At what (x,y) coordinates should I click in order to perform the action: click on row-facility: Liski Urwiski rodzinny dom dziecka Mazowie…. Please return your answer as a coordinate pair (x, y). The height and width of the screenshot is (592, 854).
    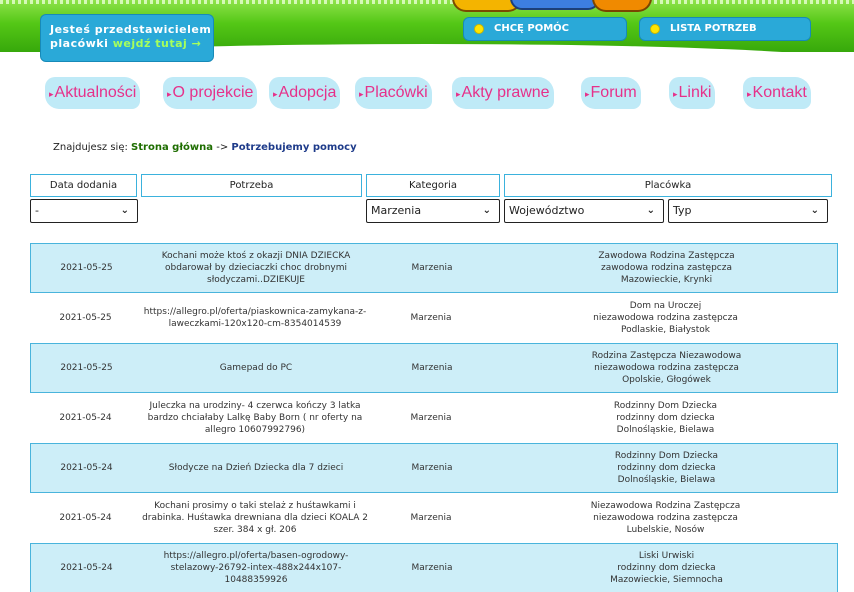
    Looking at the image, I should click on (666, 568).